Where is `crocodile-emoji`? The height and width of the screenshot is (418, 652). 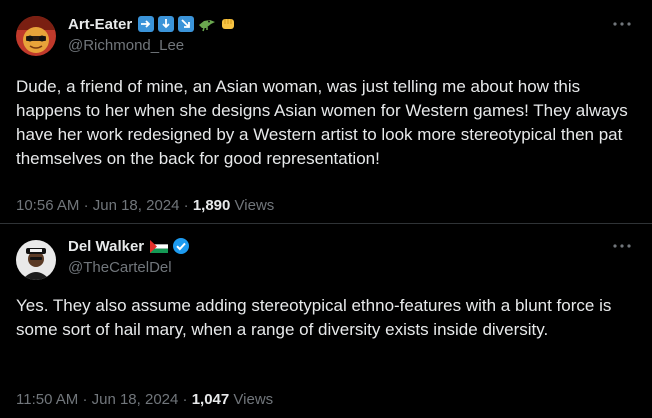
crocodile-emoji is located at coordinates (207, 24).